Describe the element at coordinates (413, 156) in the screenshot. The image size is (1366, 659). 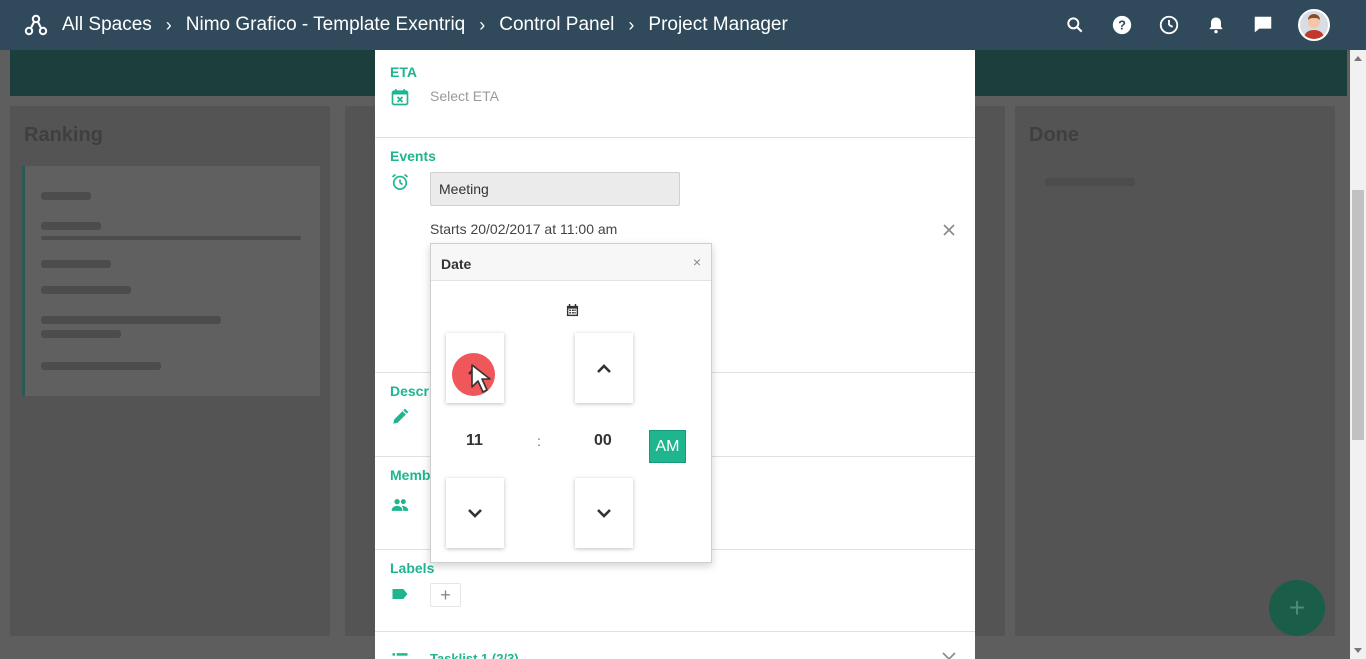
I see `events-title: Events` at that location.